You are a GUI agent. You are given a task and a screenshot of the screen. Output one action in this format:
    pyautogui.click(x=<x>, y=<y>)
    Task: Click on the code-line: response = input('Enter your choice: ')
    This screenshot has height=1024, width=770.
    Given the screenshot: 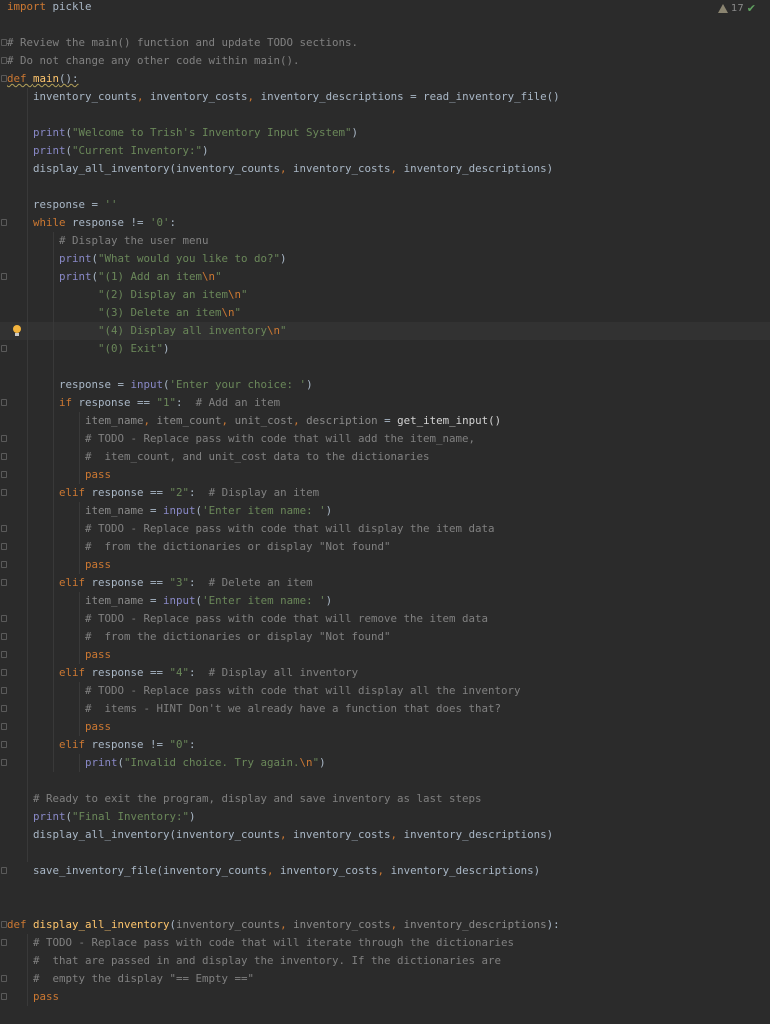 What is the action you would take?
    pyautogui.click(x=385, y=385)
    